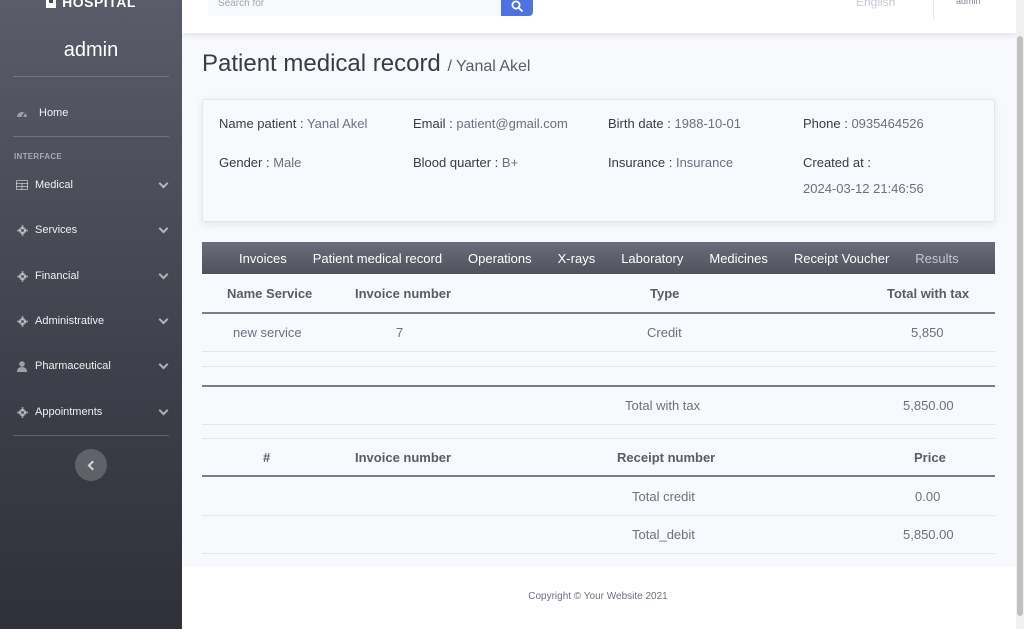 The image size is (1024, 629). Describe the element at coordinates (91, 465) in the screenshot. I see `sidebar-toggle-button` at that location.